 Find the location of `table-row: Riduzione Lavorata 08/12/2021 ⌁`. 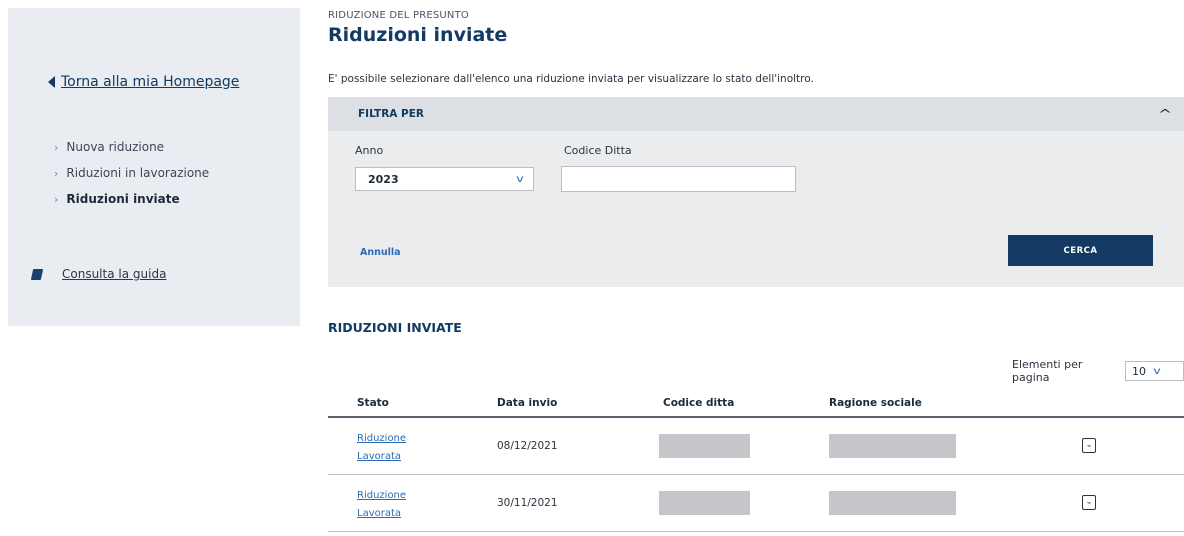

table-row: Riduzione Lavorata 08/12/2021 ⌁ is located at coordinates (756, 446).